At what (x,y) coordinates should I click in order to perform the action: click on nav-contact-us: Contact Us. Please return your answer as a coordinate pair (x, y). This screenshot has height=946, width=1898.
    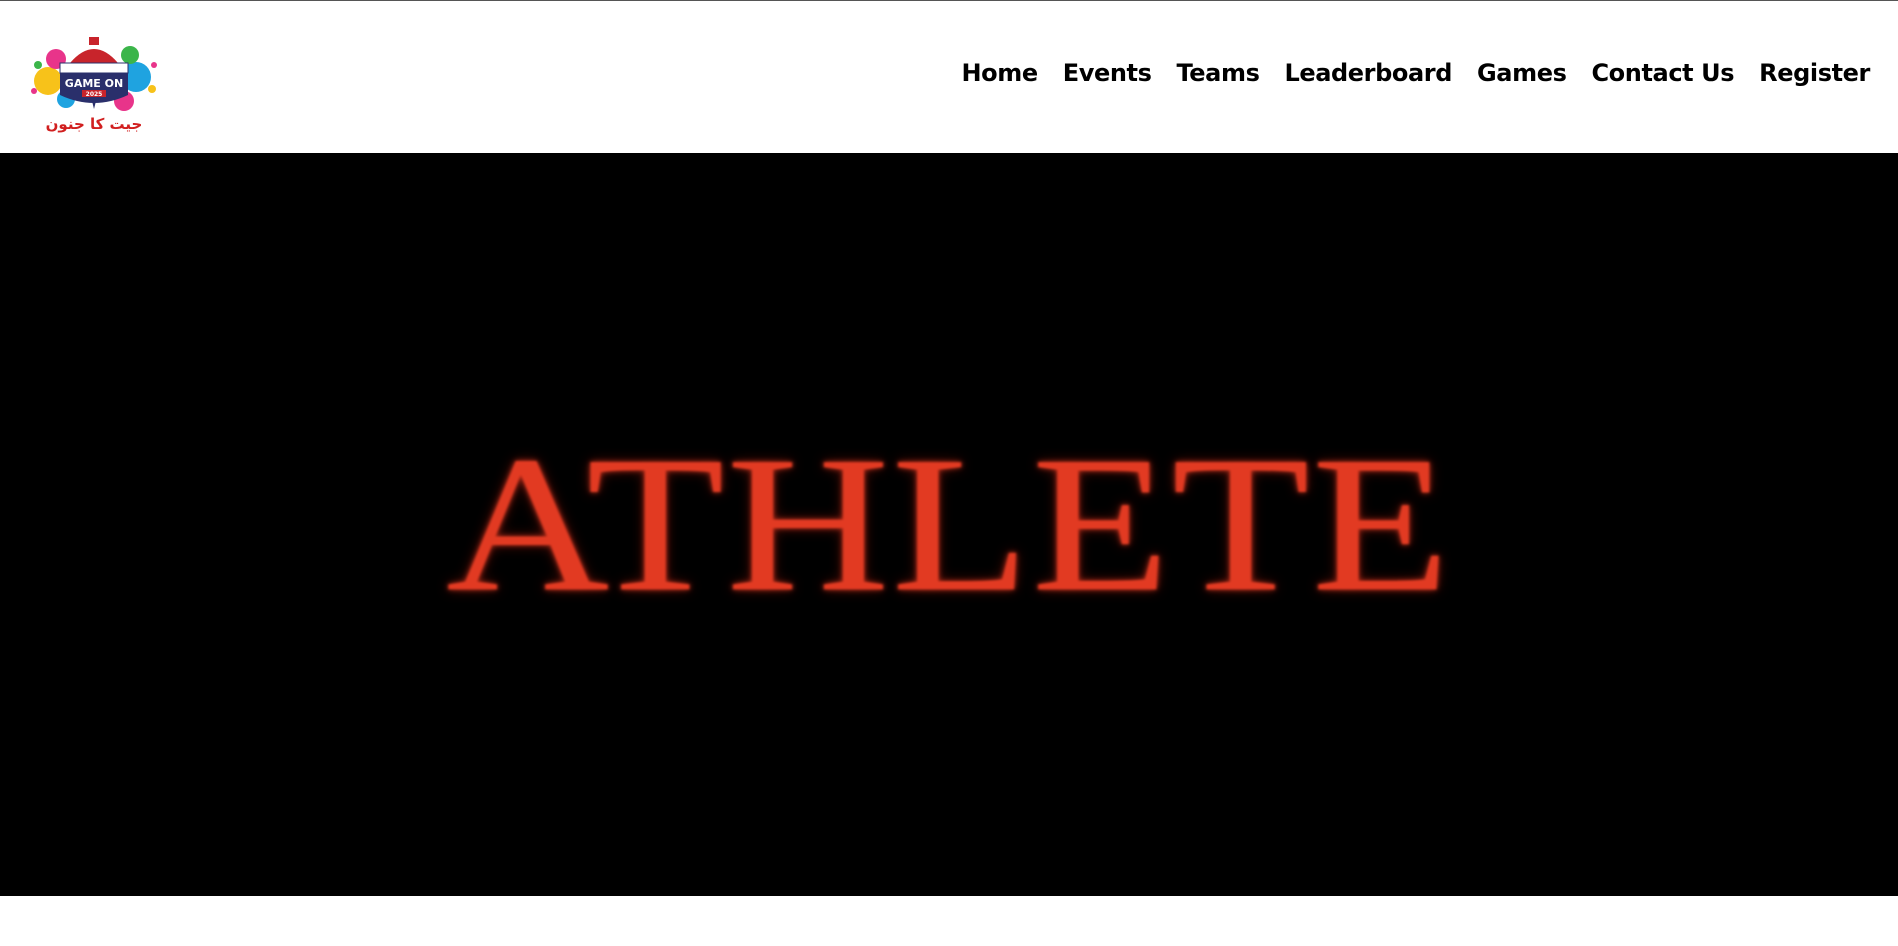
    Looking at the image, I should click on (1662, 73).